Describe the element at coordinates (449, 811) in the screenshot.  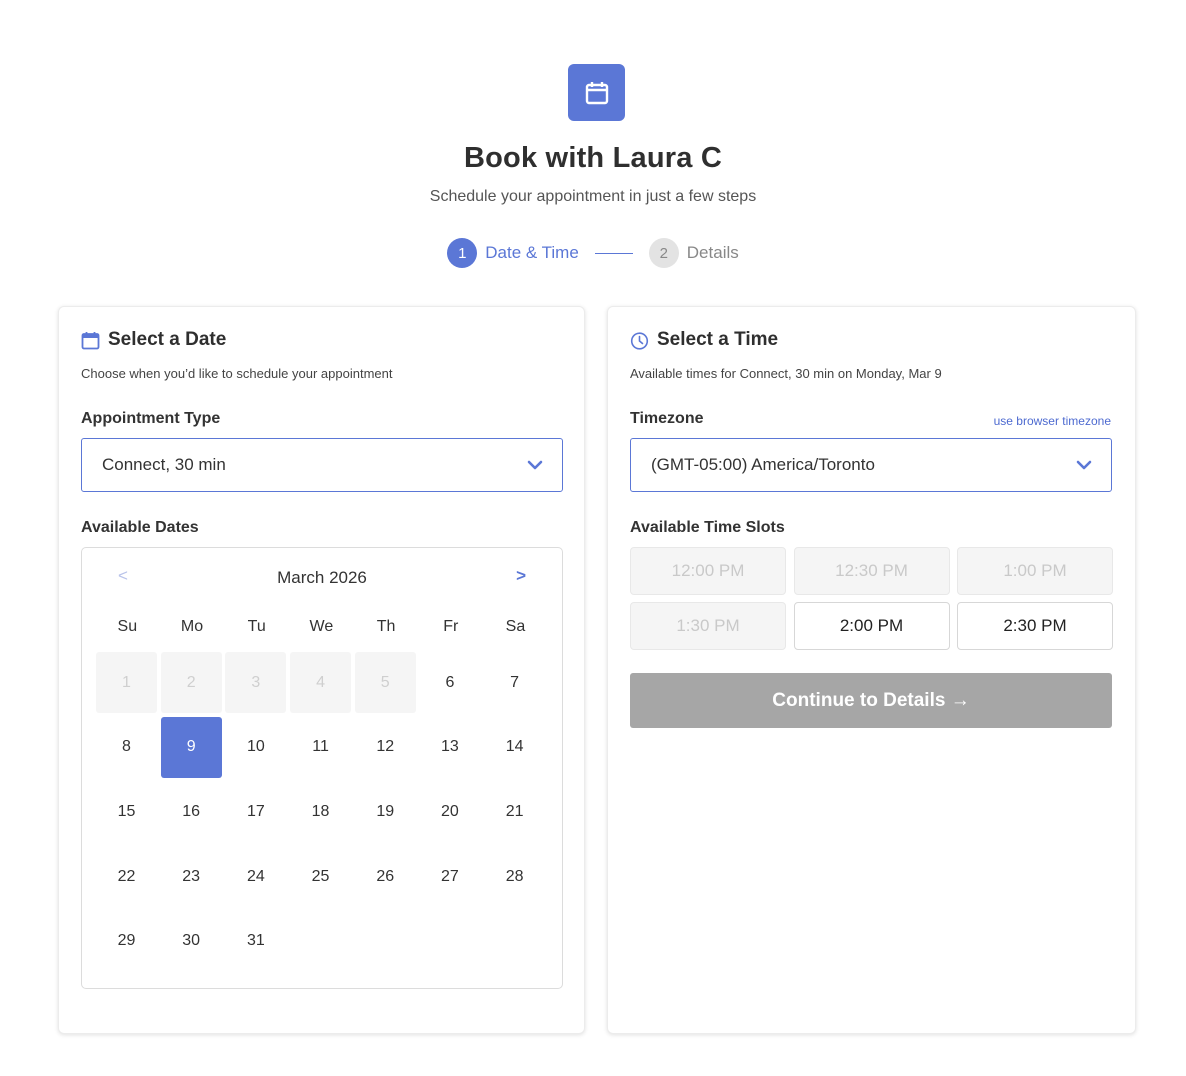
I see `calendar-day: 20` at that location.